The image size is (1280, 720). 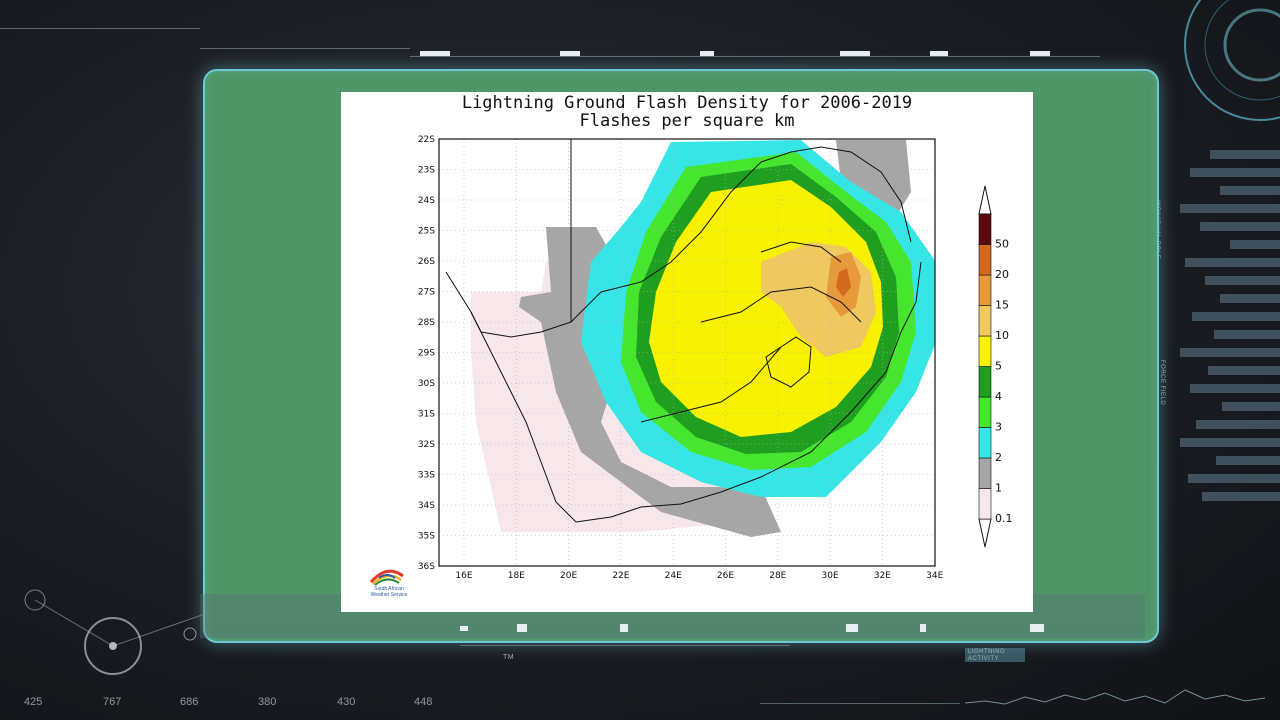 I want to click on longitude-label: 28E, so click(x=777, y=576).